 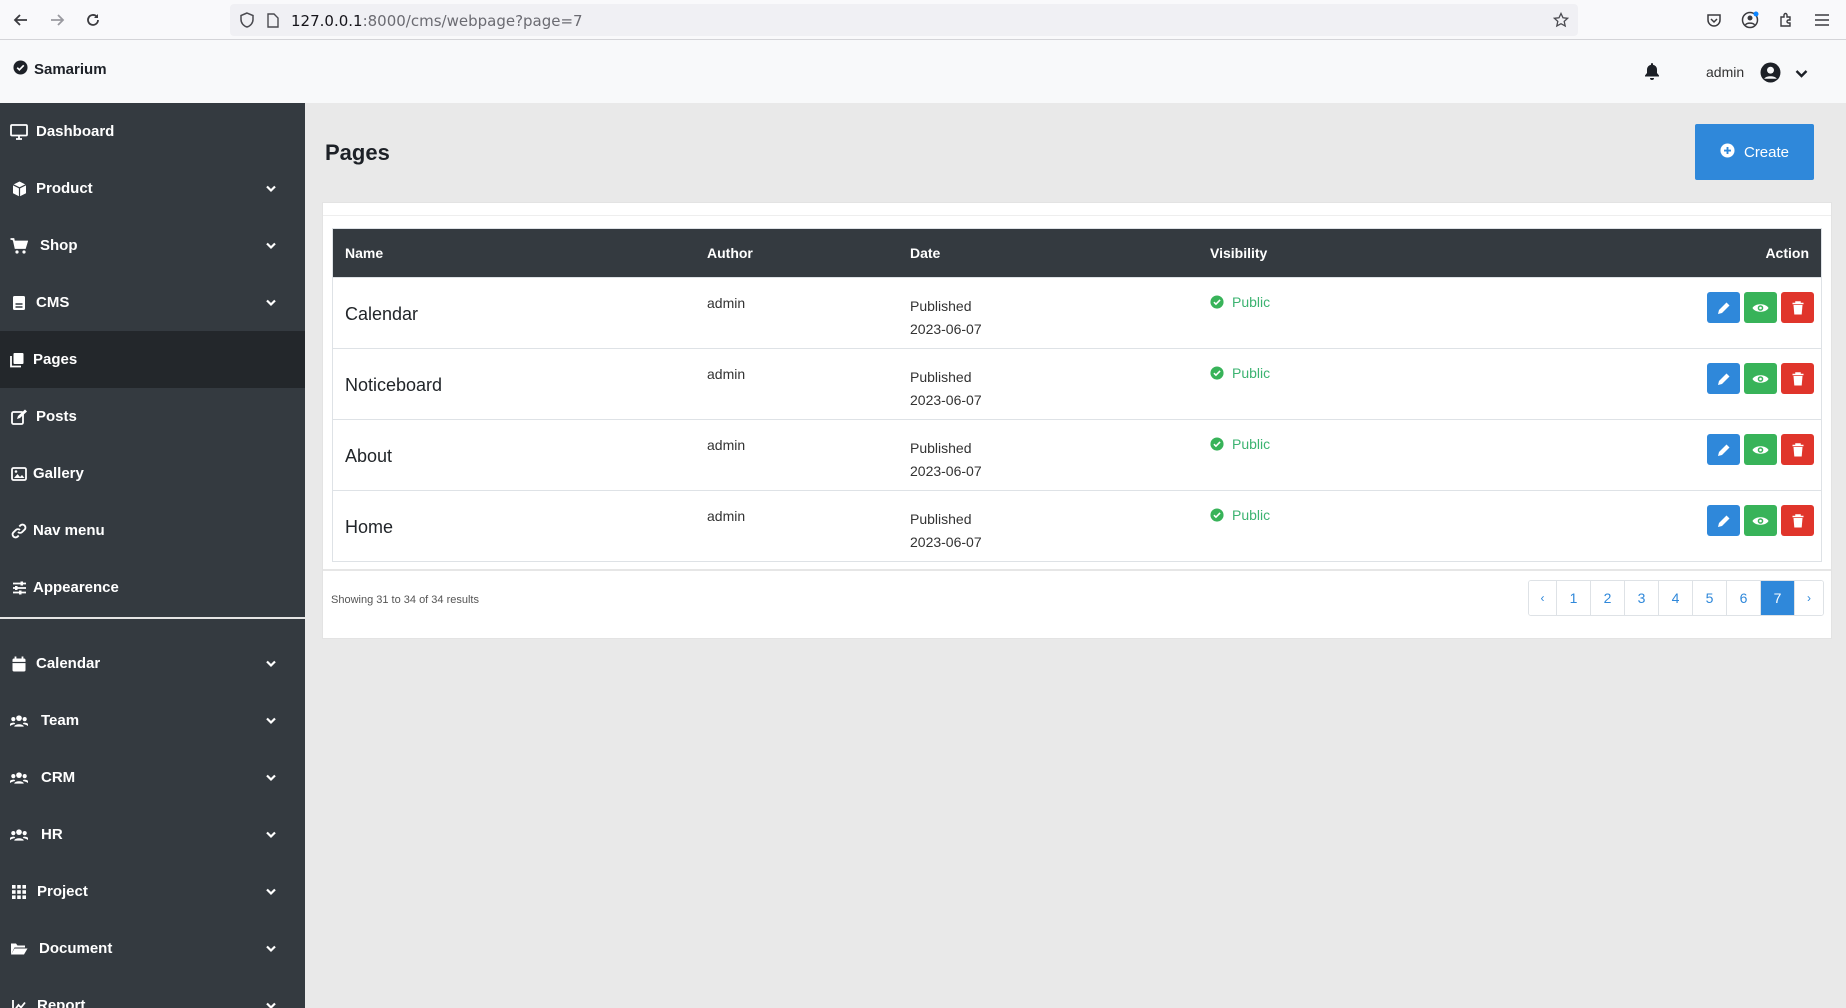 I want to click on pagination-page-1: 1, so click(x=1574, y=598).